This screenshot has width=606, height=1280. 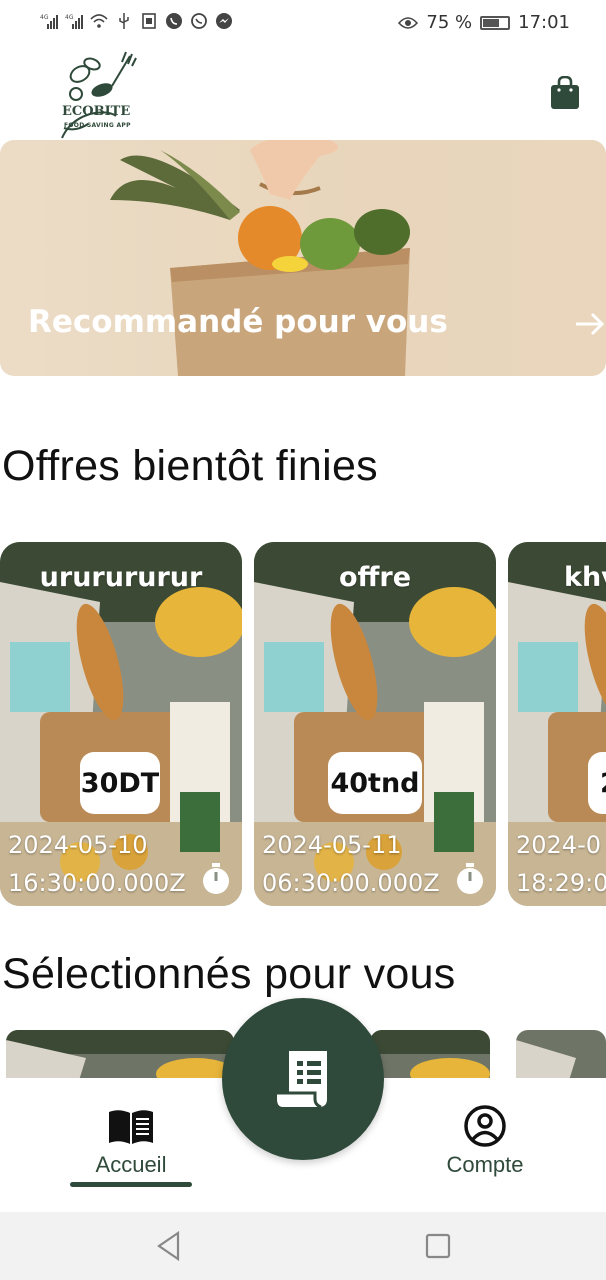 What do you see at coordinates (559, 845) in the screenshot?
I see `offer-date: 2024-0` at bounding box center [559, 845].